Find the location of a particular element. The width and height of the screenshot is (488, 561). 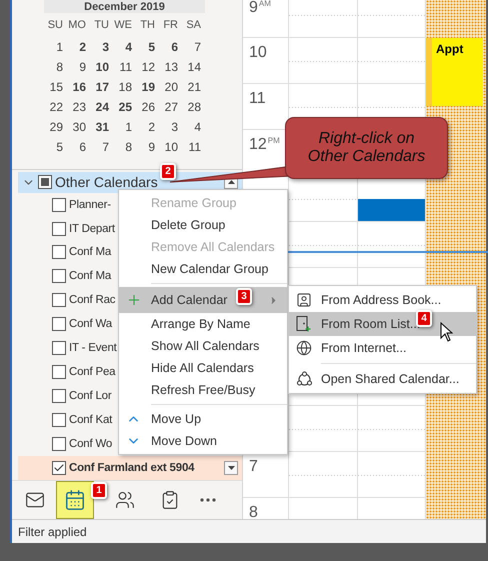

weekday-label: SA is located at coordinates (193, 25).